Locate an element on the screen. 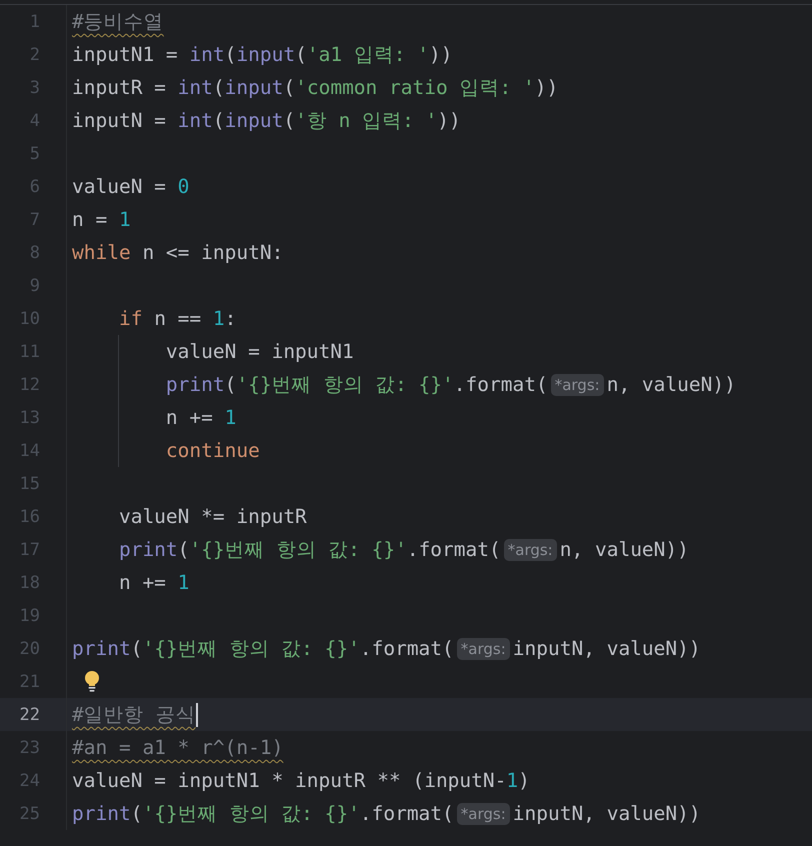 The width and height of the screenshot is (812, 846). code-text: valueN = 0 is located at coordinates (131, 186).